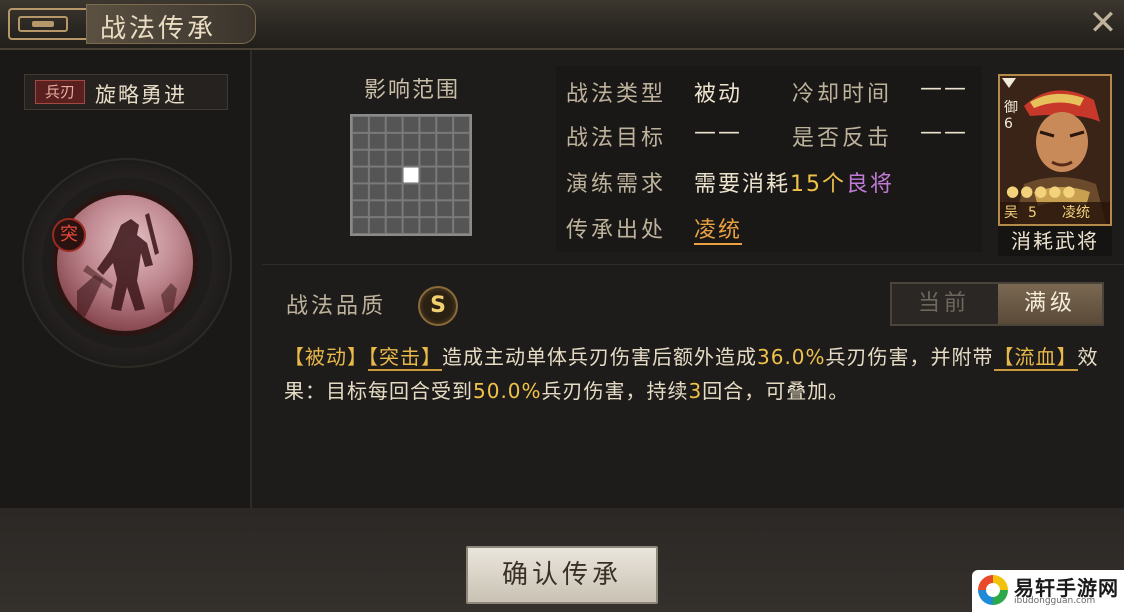  I want to click on skill-target-value: ——, so click(718, 132).